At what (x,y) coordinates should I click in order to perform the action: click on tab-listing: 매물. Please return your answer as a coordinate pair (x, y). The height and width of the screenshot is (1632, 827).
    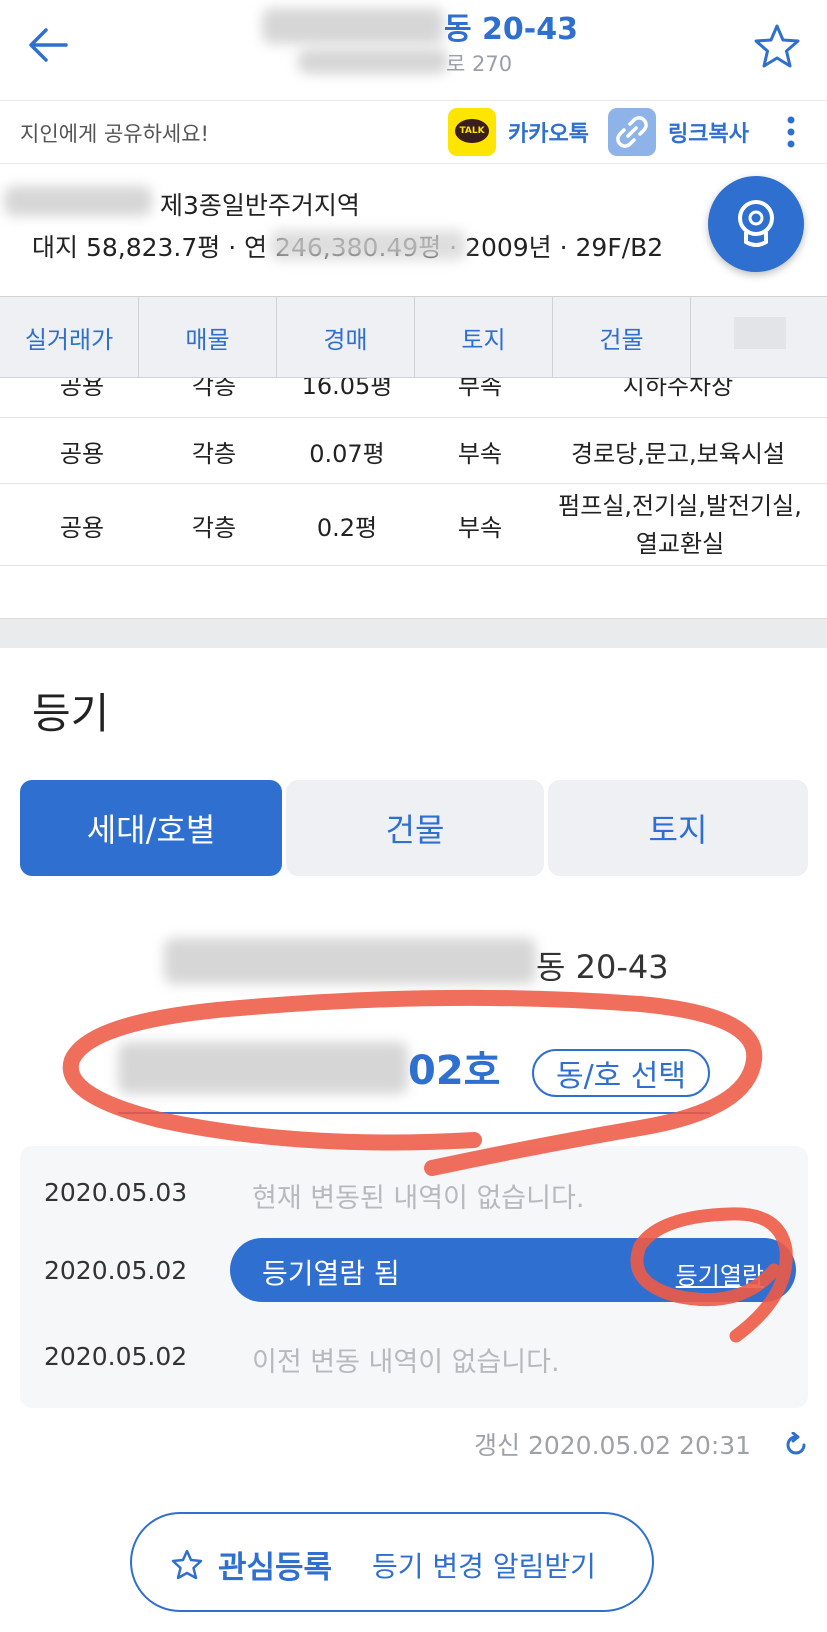
    Looking at the image, I should click on (208, 337).